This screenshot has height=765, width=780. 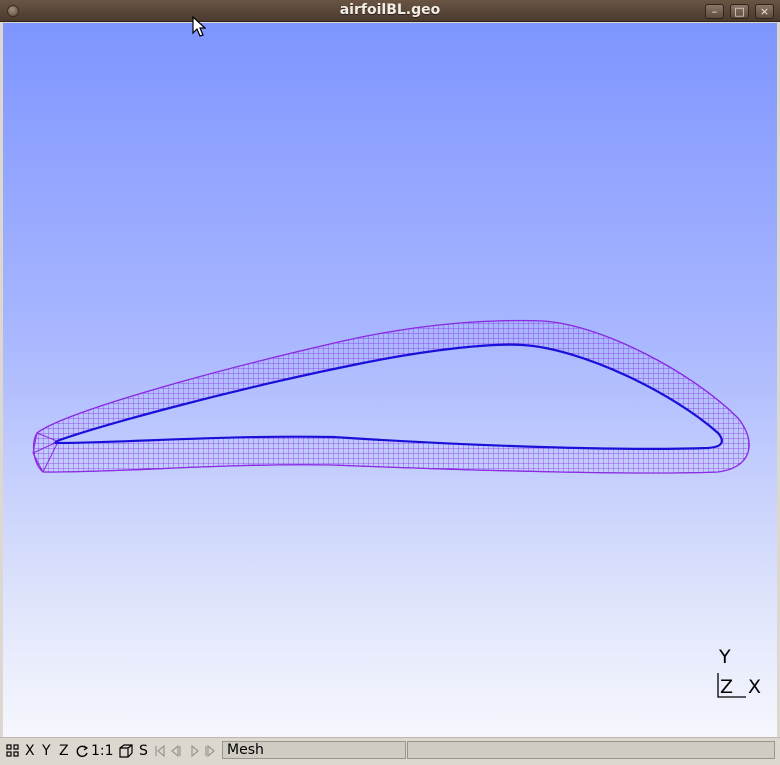 What do you see at coordinates (46, 751) in the screenshot?
I see `view-y-button: Y` at bounding box center [46, 751].